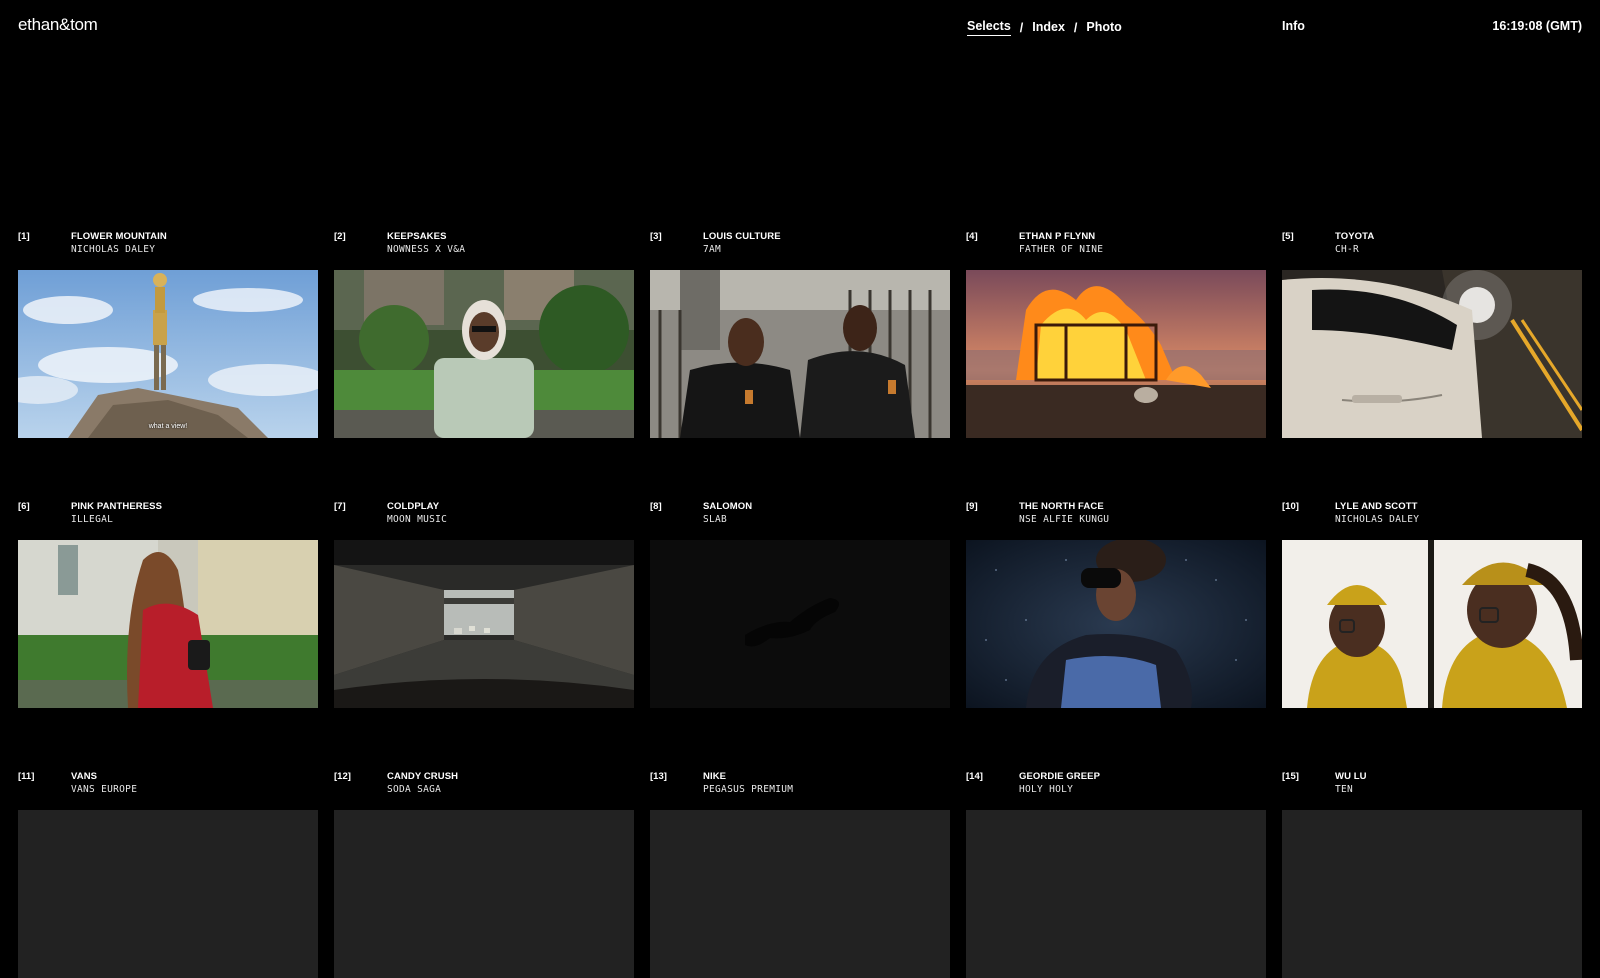  What do you see at coordinates (423, 776) in the screenshot?
I see `project-title: CANDY CRUSH` at bounding box center [423, 776].